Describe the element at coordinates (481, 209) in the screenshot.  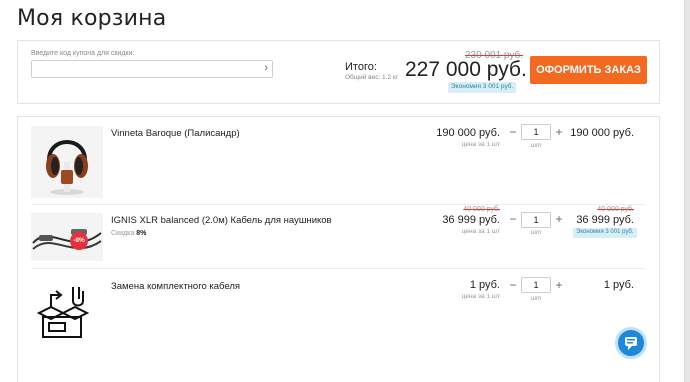
I see `unit-old-price: 40 000 руб.` at that location.